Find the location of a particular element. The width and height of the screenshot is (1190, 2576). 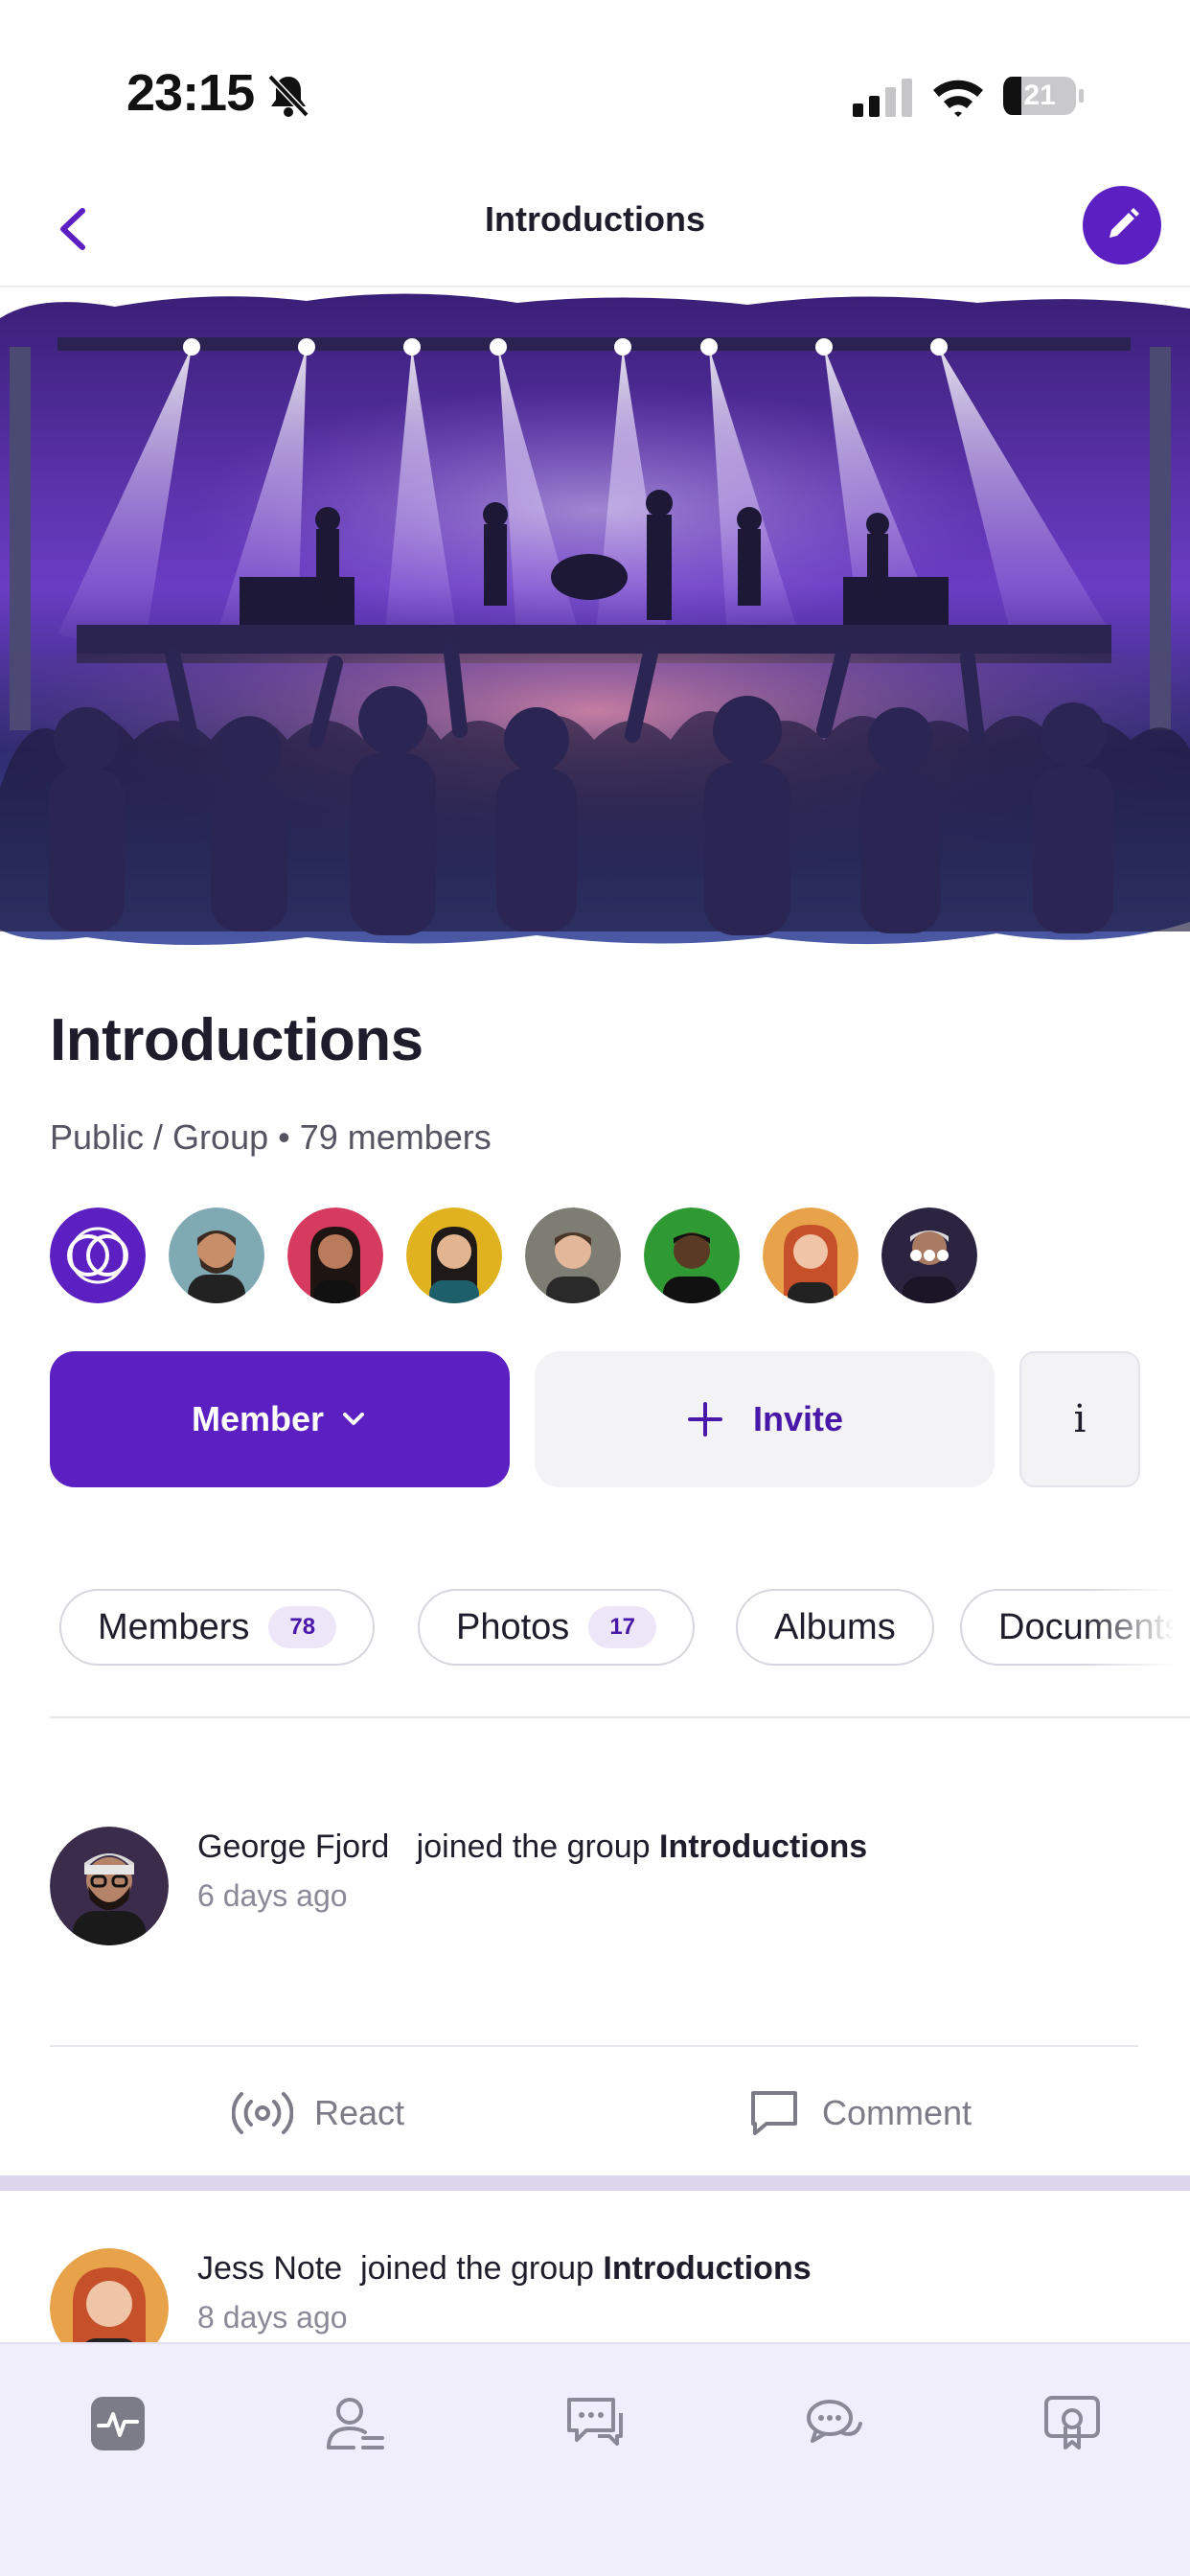

group-meta: Public / Group • 79 members is located at coordinates (271, 1137).